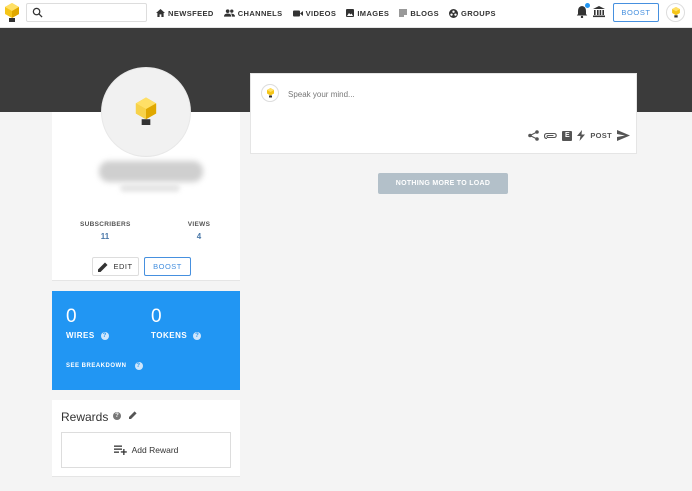 Image resolution: width=692 pixels, height=491 pixels. I want to click on nav-groups-label: GROUPS, so click(478, 13).